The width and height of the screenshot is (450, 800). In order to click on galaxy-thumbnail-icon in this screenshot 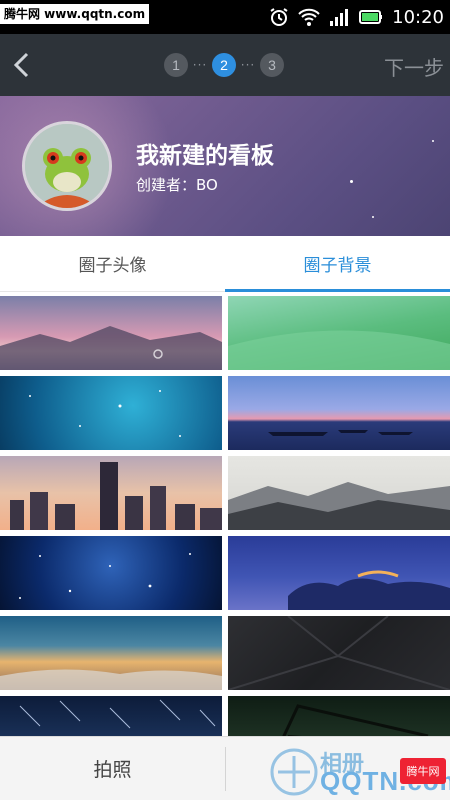, I will do `click(105, 576)`.